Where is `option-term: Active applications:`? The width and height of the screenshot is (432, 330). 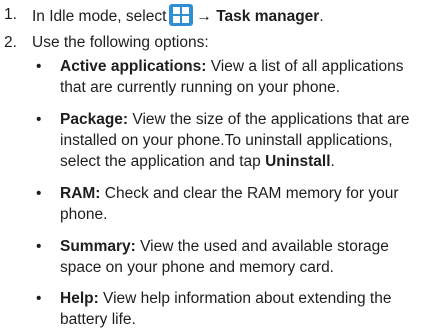 option-term: Active applications: is located at coordinates (133, 66).